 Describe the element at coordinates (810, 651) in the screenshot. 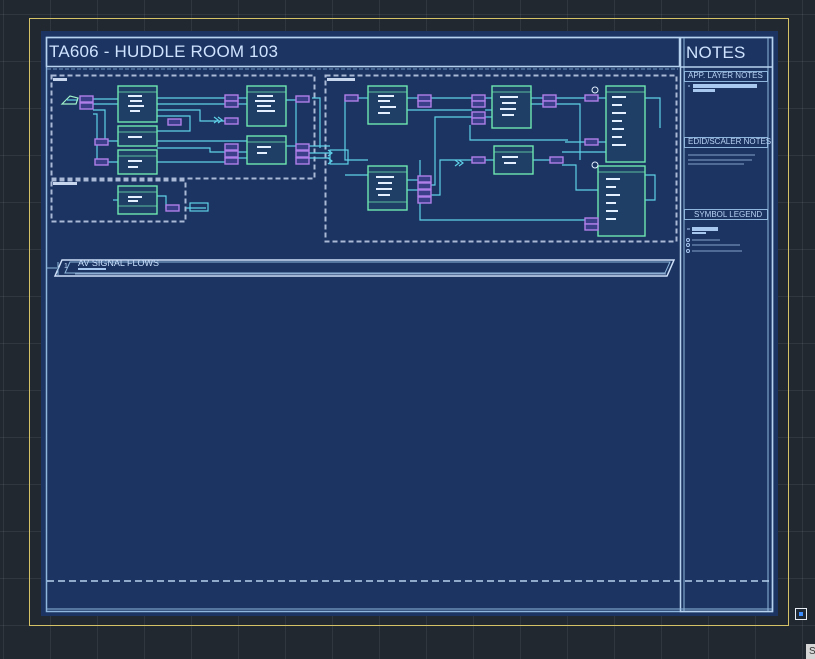

I see `status-bar-tab: S` at that location.